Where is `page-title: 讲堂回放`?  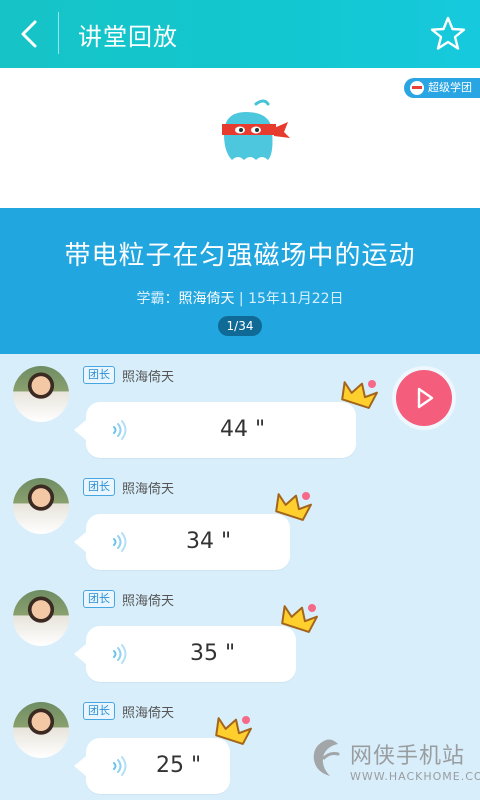 page-title: 讲堂回放 is located at coordinates (128, 37).